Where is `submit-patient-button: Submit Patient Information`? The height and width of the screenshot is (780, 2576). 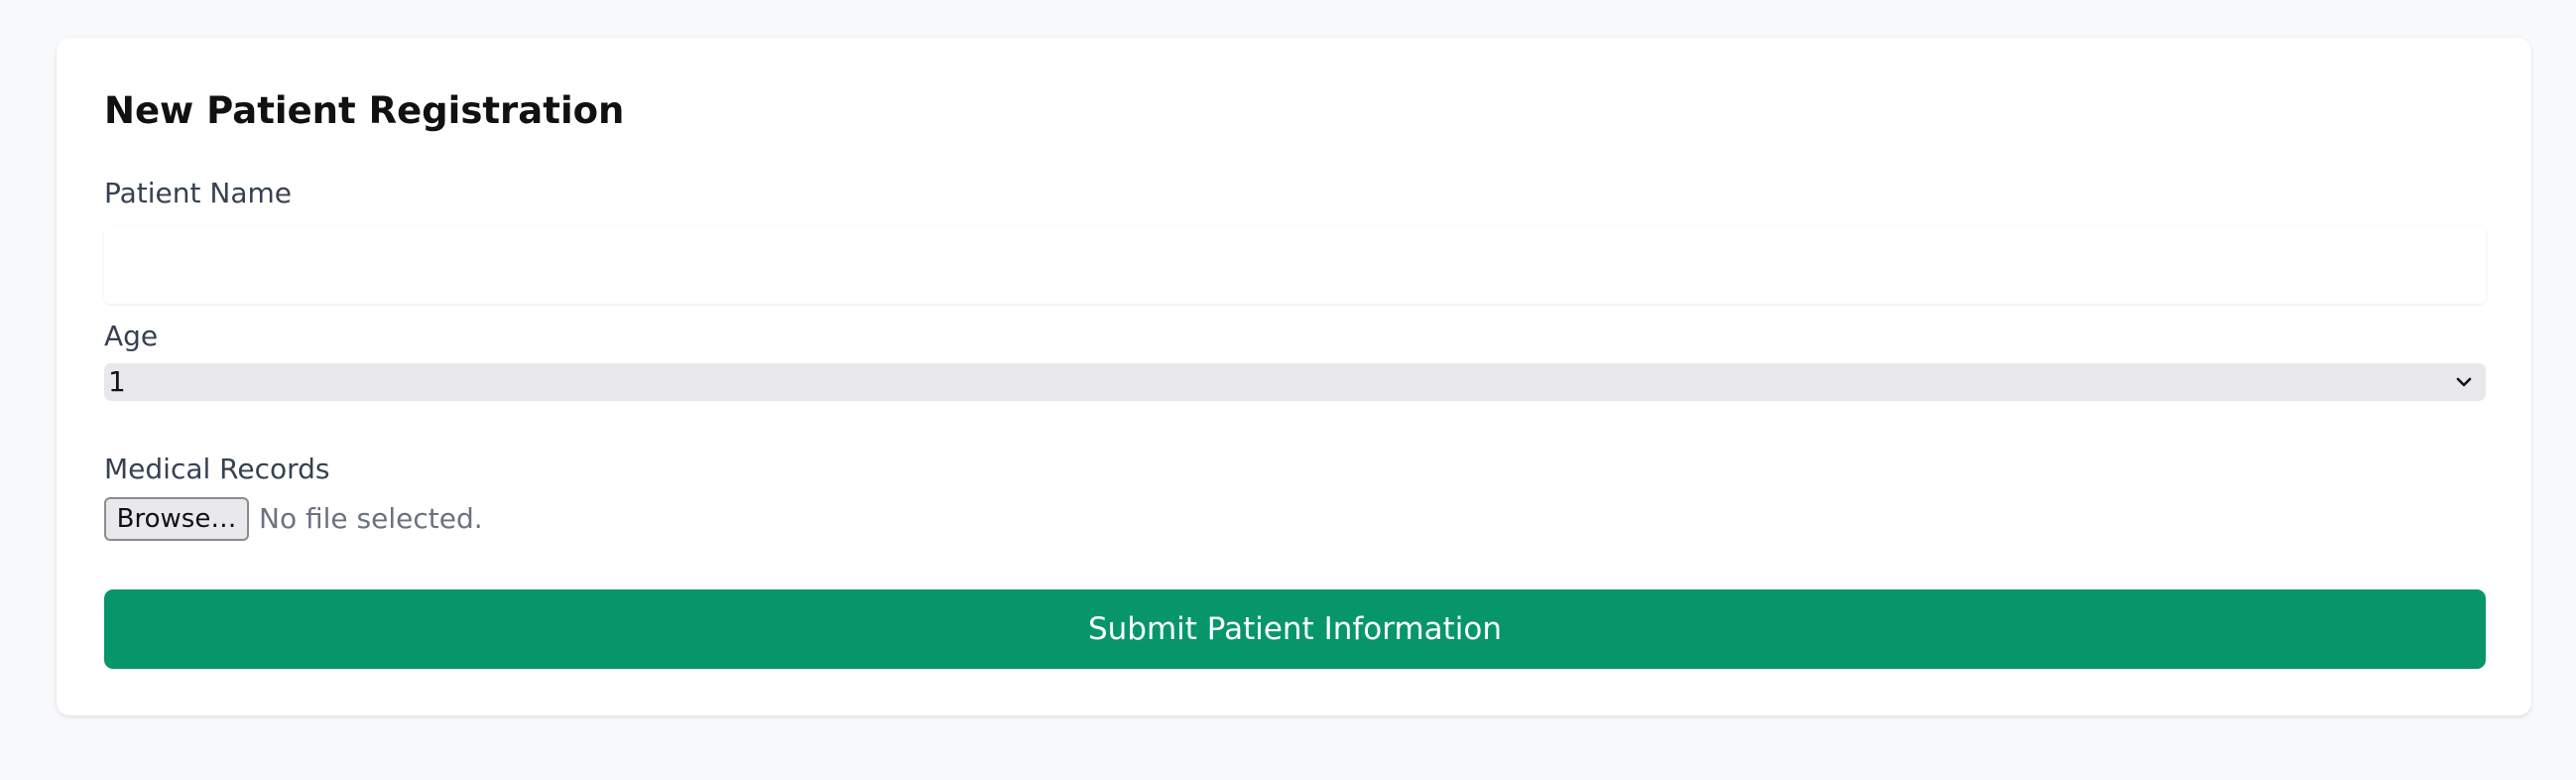 submit-patient-button: Submit Patient Information is located at coordinates (1295, 629).